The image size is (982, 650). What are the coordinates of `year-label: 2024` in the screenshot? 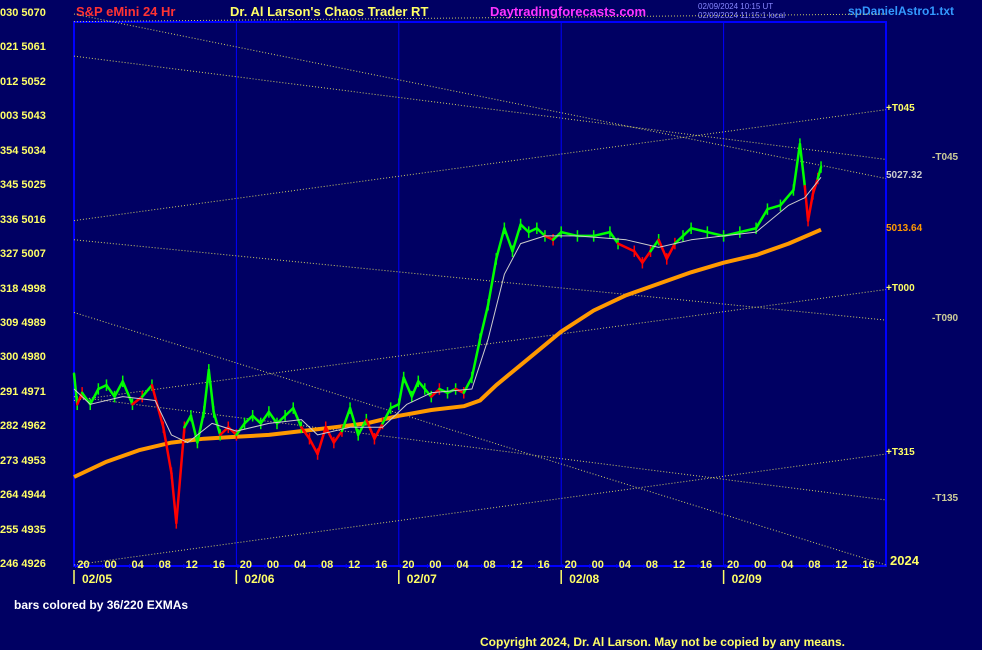 It's located at (904, 560).